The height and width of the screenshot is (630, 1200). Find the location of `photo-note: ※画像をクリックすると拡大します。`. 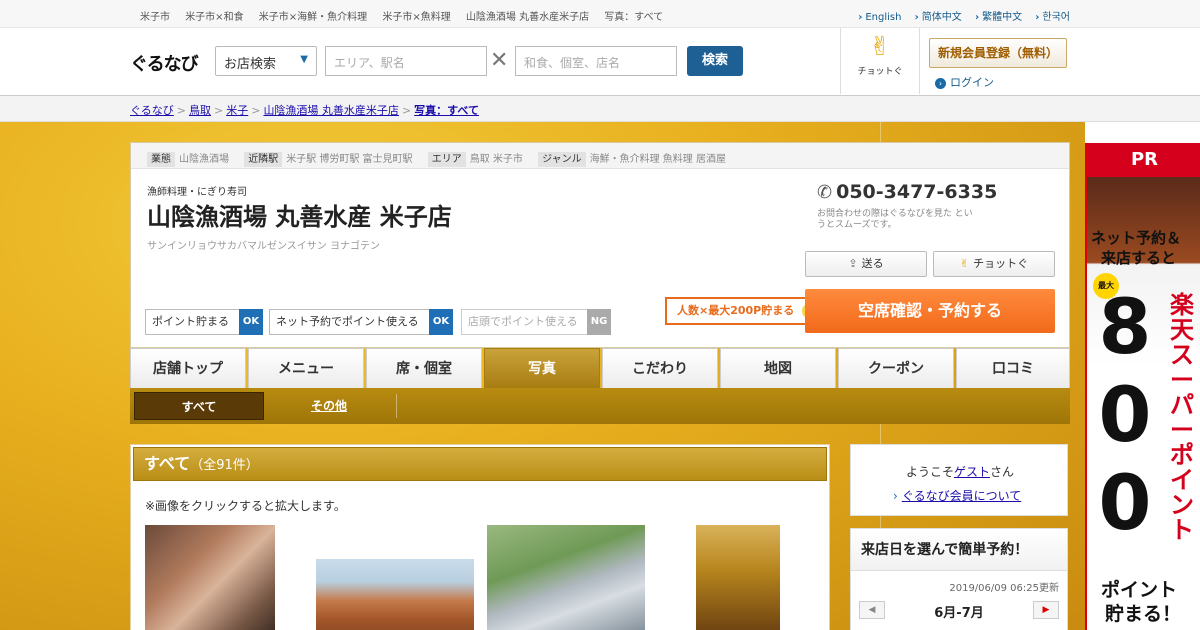

photo-note: ※画像をクリックすると拡大します。 is located at coordinates (245, 506).